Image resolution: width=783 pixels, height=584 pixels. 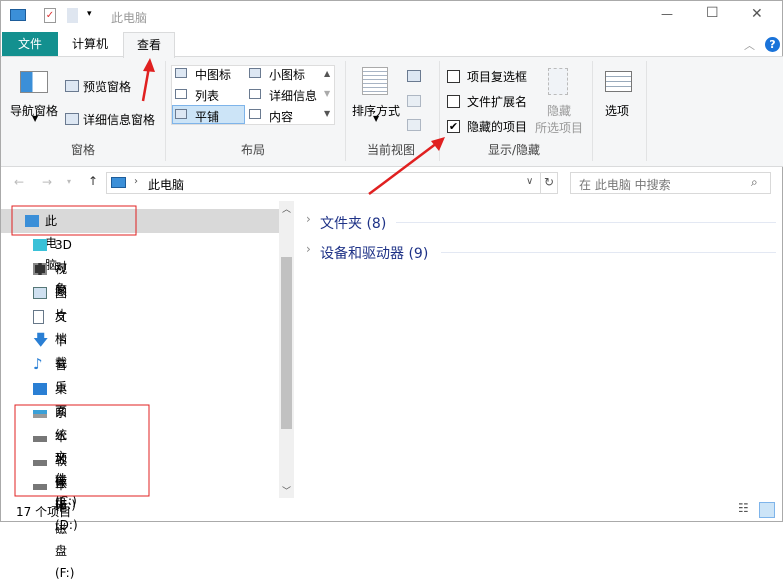 I want to click on annotation-box-drives, so click(x=82, y=450).